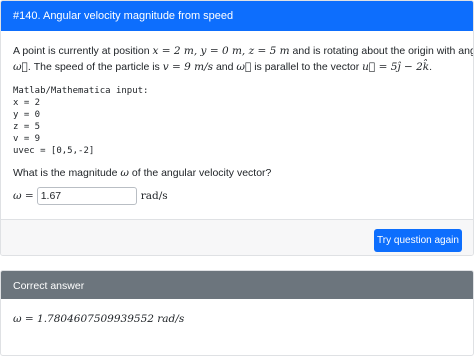  I want to click on prompt-text: What is the magnitude, so click(65, 173).